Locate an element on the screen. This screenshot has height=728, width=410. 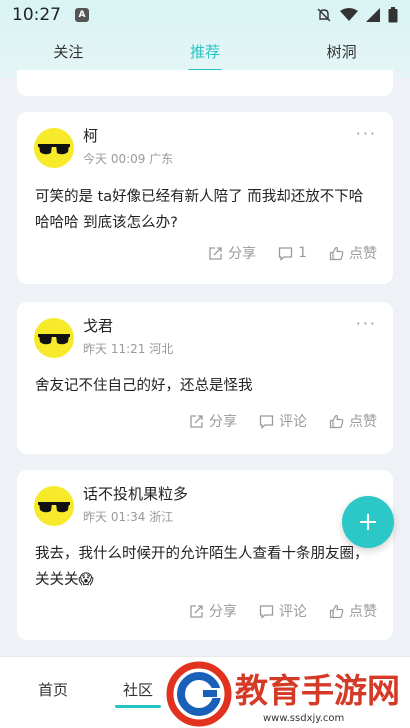
tab-recommend: 推荐 is located at coordinates (205, 55).